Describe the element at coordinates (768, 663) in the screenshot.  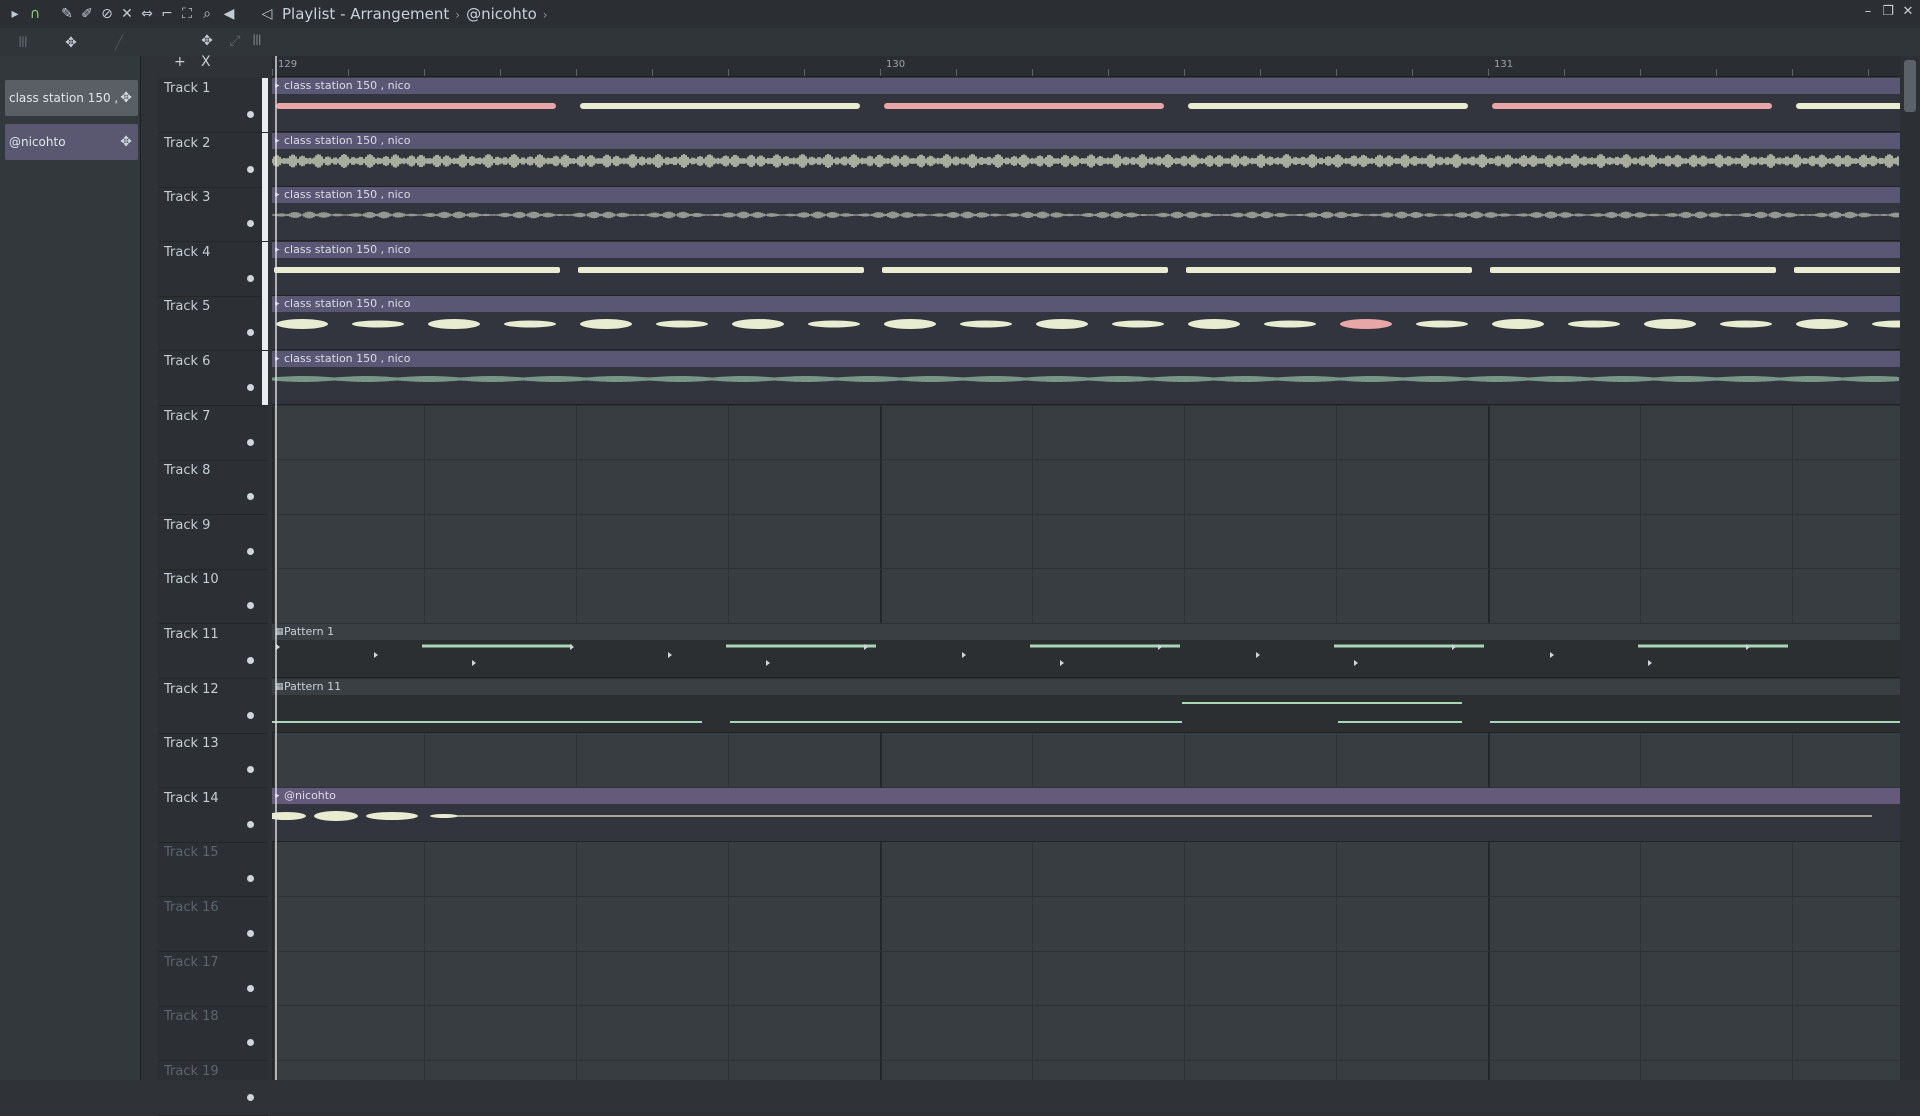
I see `pattern-marker` at that location.